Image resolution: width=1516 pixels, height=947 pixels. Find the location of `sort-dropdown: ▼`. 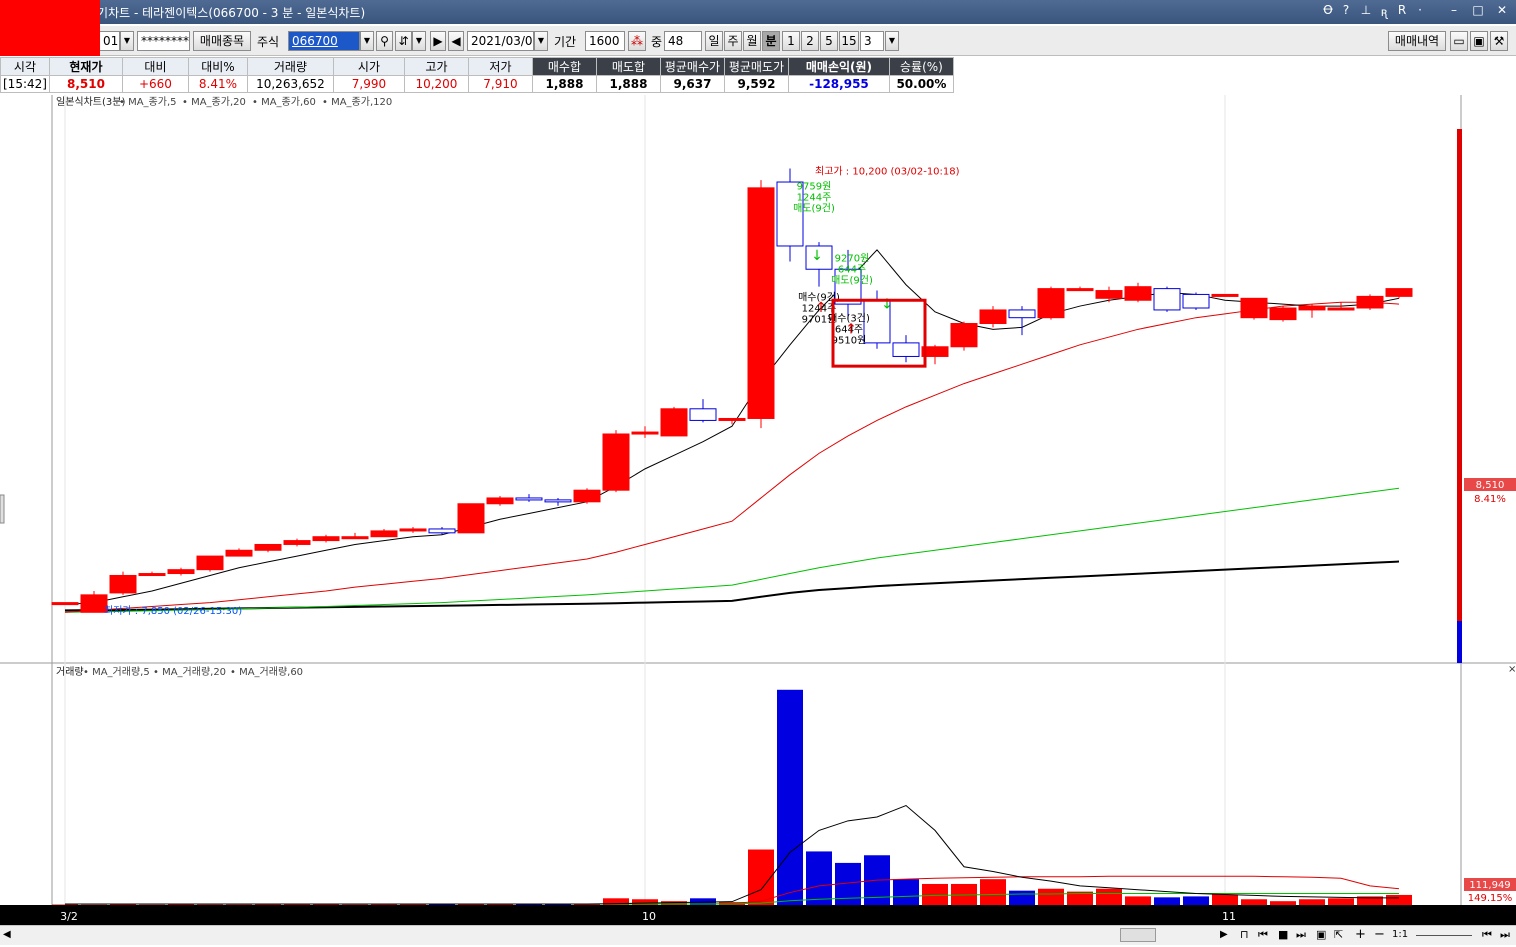

sort-dropdown: ▼ is located at coordinates (419, 41).